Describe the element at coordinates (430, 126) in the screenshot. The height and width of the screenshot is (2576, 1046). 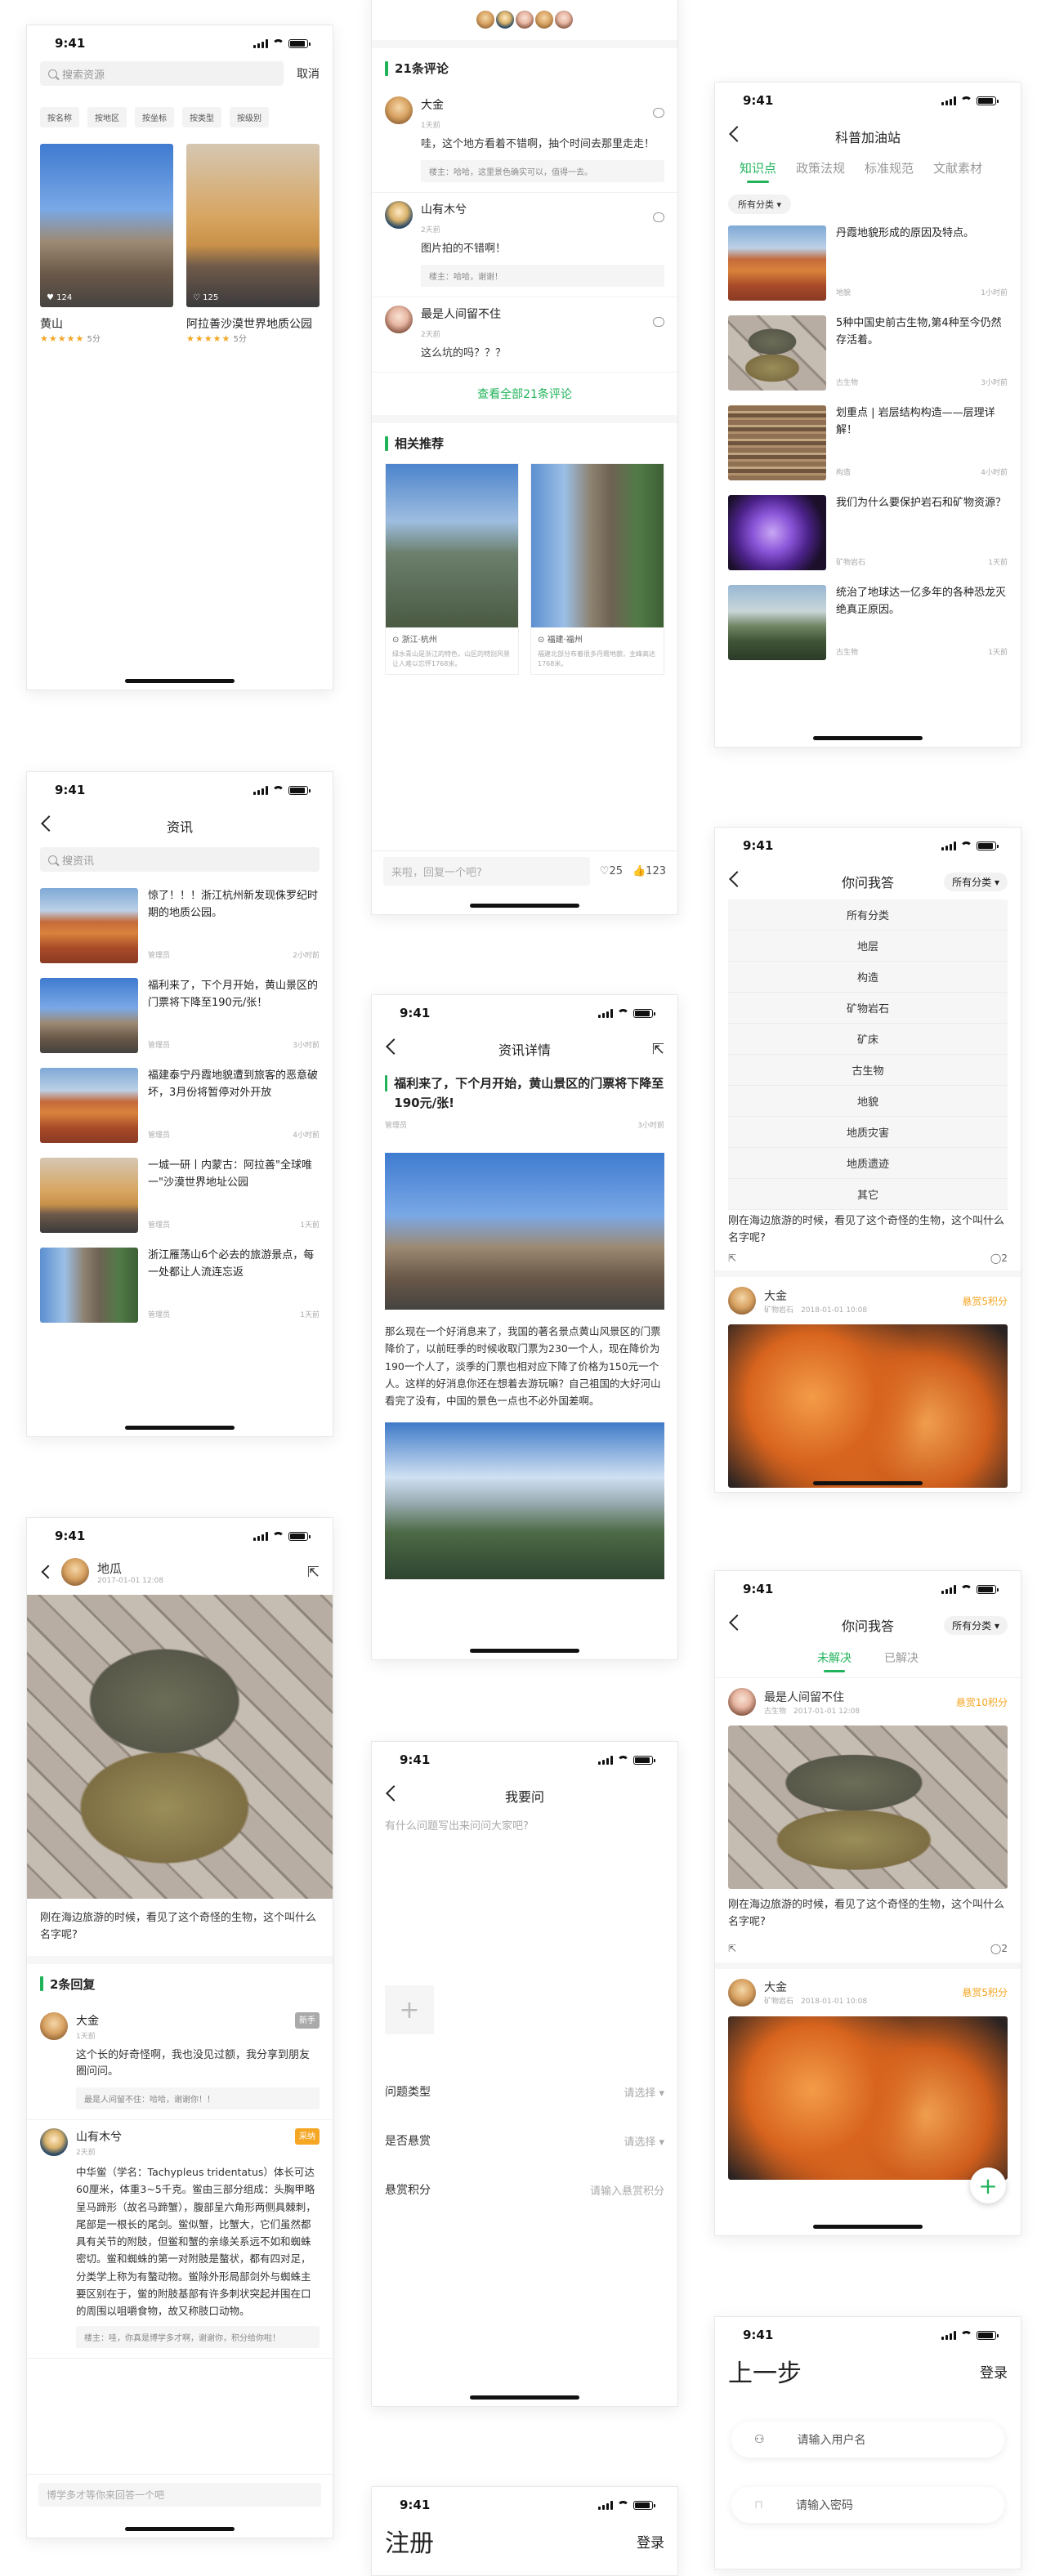
I see `comment-time: 1天前` at that location.